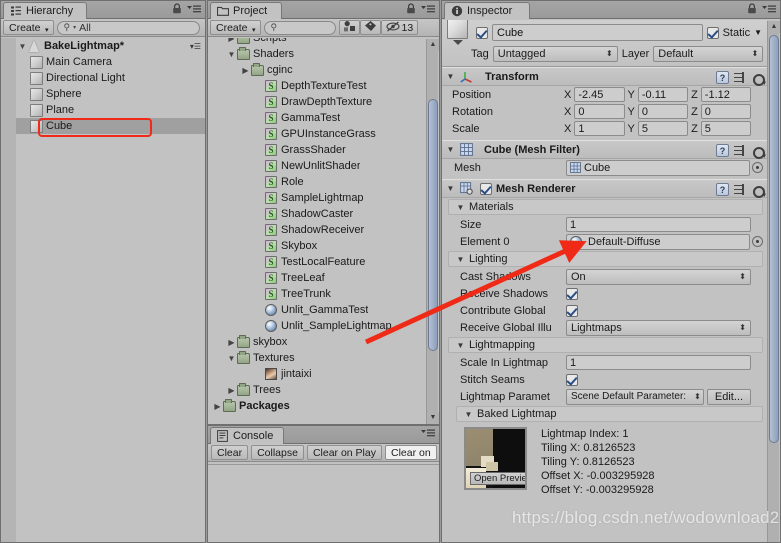 Image resolution: width=781 pixels, height=543 pixels. I want to click on transform-scale-y-field: 5, so click(663, 128).